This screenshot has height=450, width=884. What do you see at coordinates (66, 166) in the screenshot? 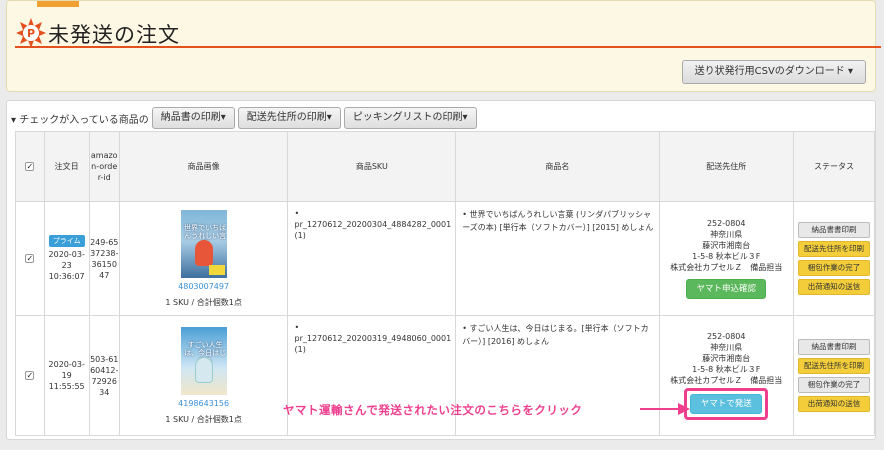
I see `header-date: 注文日` at bounding box center [66, 166].